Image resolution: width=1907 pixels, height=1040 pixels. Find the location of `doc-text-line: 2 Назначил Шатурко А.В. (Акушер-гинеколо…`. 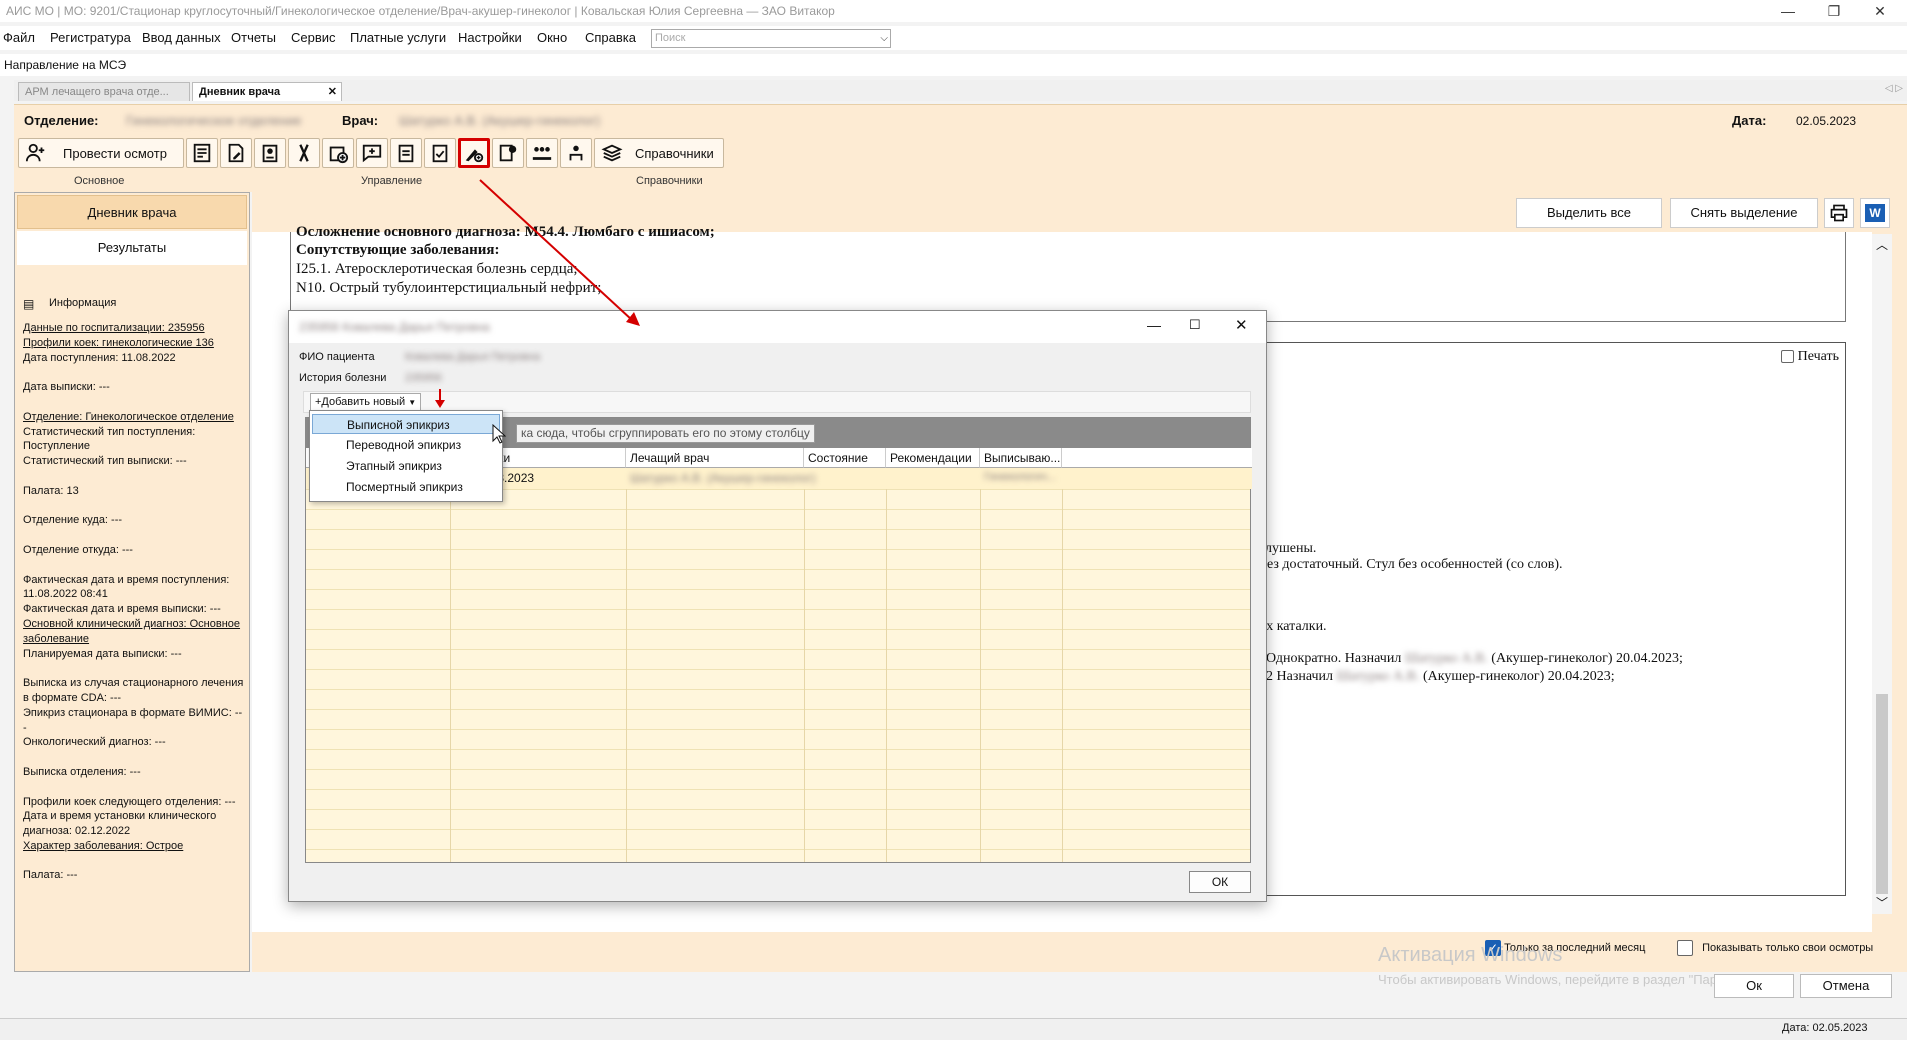

doc-text-line: 2 Назначил Шатурко А.В. (Акушер-гинеколо… is located at coordinates (1440, 676).